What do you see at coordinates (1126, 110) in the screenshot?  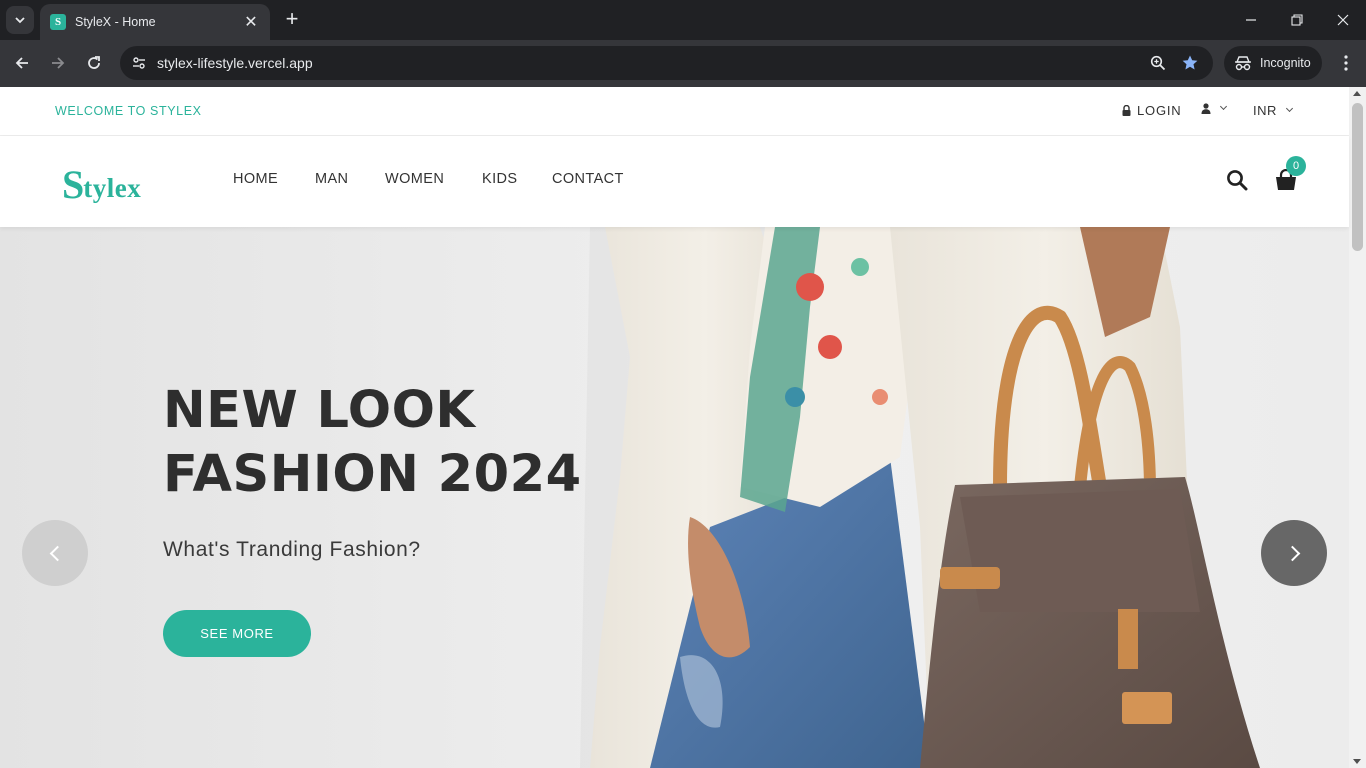 I see `lock-icon` at bounding box center [1126, 110].